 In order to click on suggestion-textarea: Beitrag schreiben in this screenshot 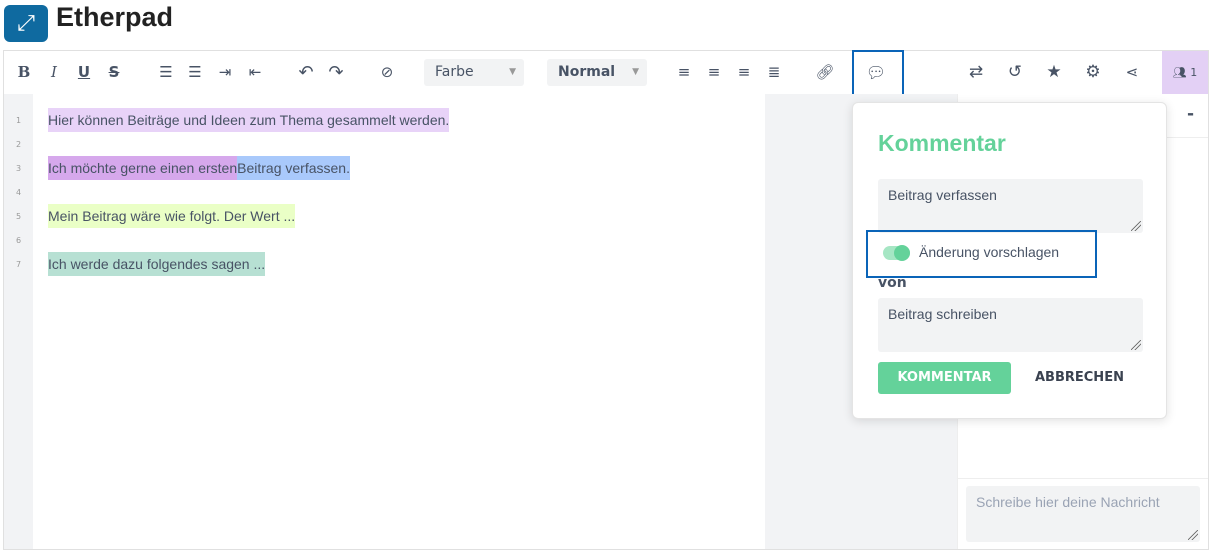, I will do `click(1010, 325)`.